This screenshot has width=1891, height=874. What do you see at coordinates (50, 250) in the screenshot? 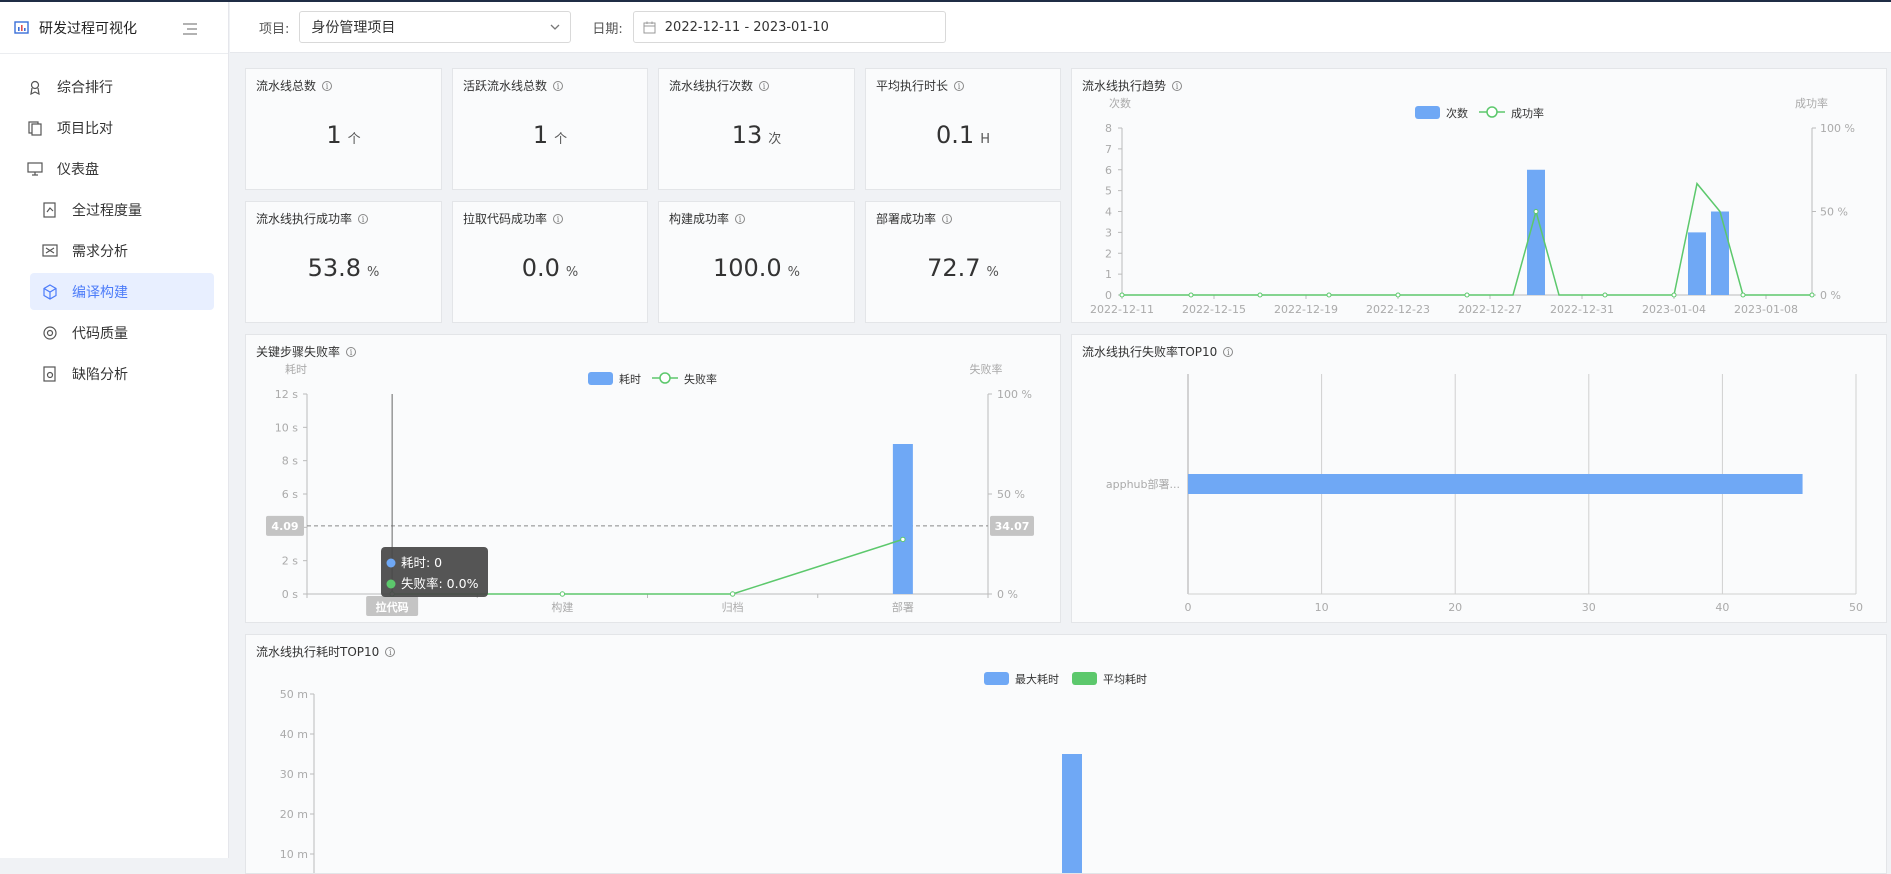
I see `requirement-icon` at bounding box center [50, 250].